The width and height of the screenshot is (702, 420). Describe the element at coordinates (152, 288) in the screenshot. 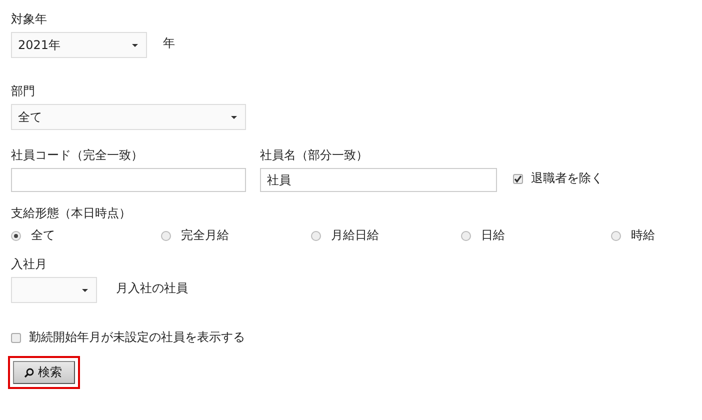

I see `unit-label: 月入社の社員` at that location.